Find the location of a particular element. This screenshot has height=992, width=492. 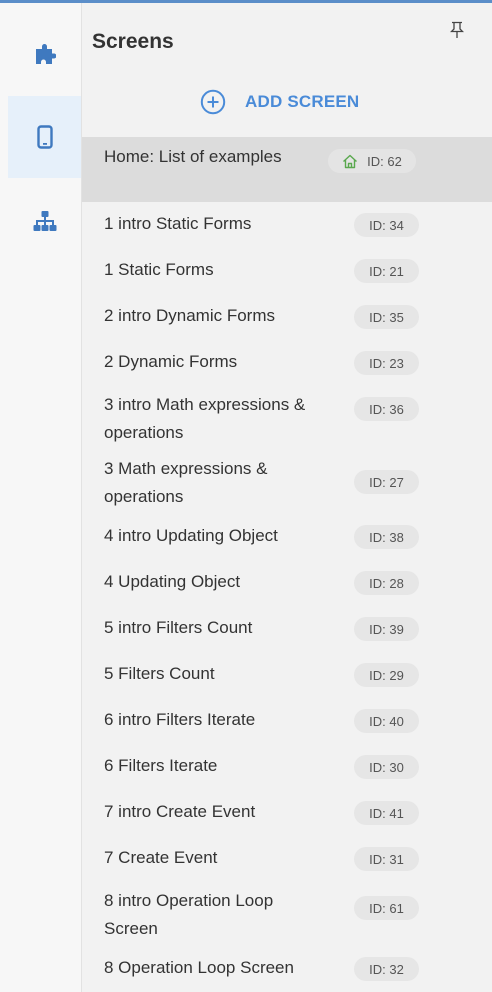

screen-id-badge: ID: 23 is located at coordinates (386, 363).